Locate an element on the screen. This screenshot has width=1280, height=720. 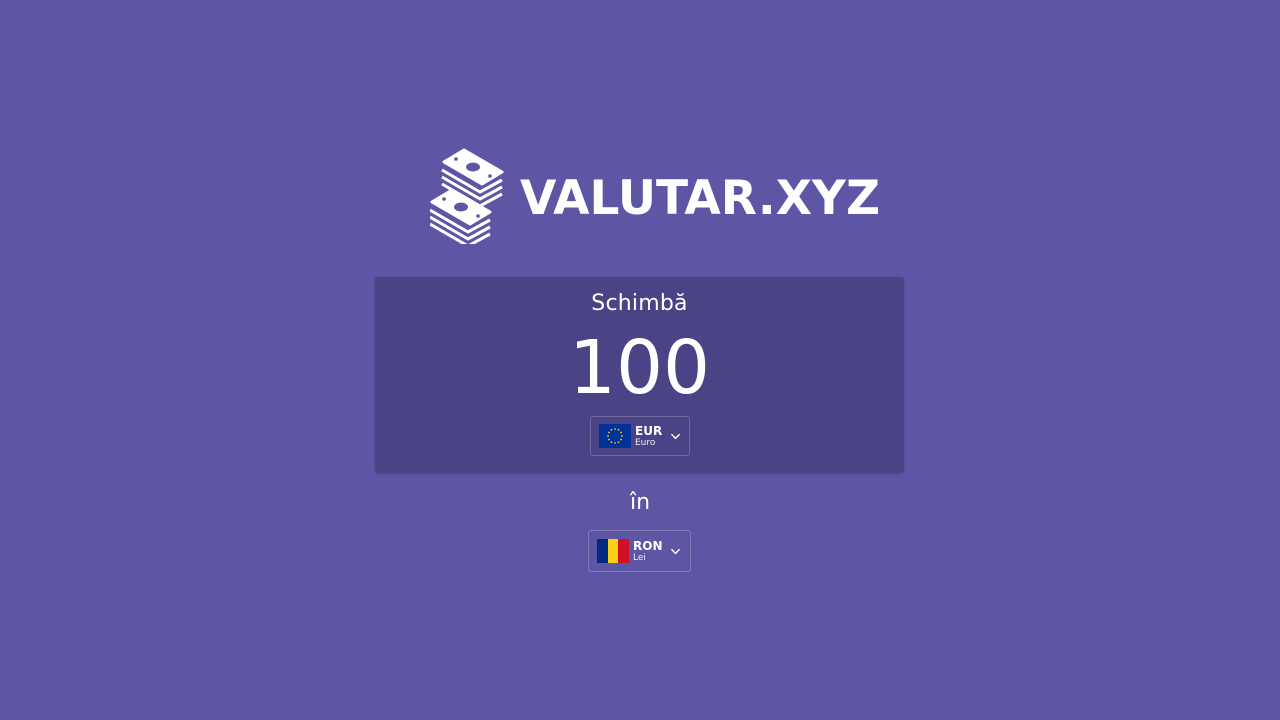
to-currency-select: RON Lei is located at coordinates (639, 551).